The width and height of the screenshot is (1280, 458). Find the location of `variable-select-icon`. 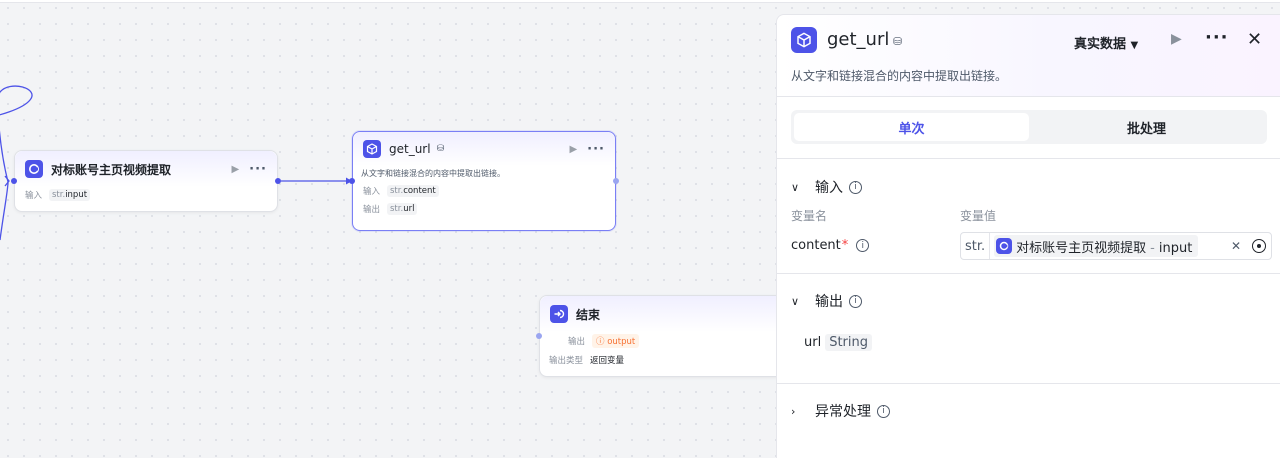

variable-select-icon is located at coordinates (1259, 246).